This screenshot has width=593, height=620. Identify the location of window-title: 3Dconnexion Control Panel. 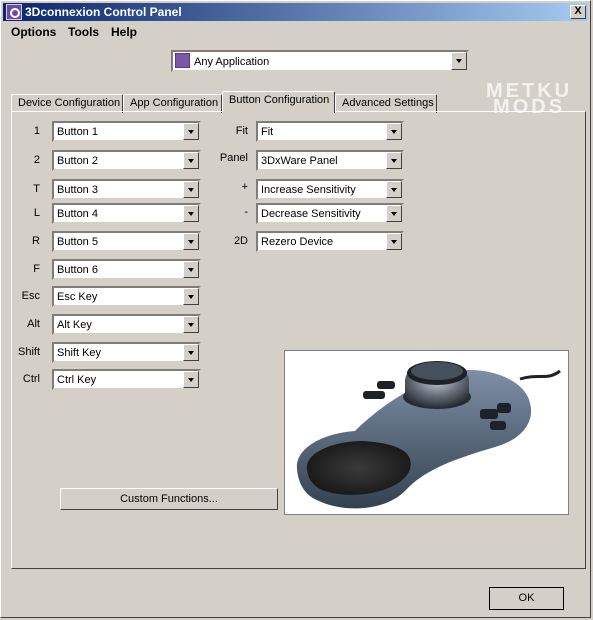
(103, 12).